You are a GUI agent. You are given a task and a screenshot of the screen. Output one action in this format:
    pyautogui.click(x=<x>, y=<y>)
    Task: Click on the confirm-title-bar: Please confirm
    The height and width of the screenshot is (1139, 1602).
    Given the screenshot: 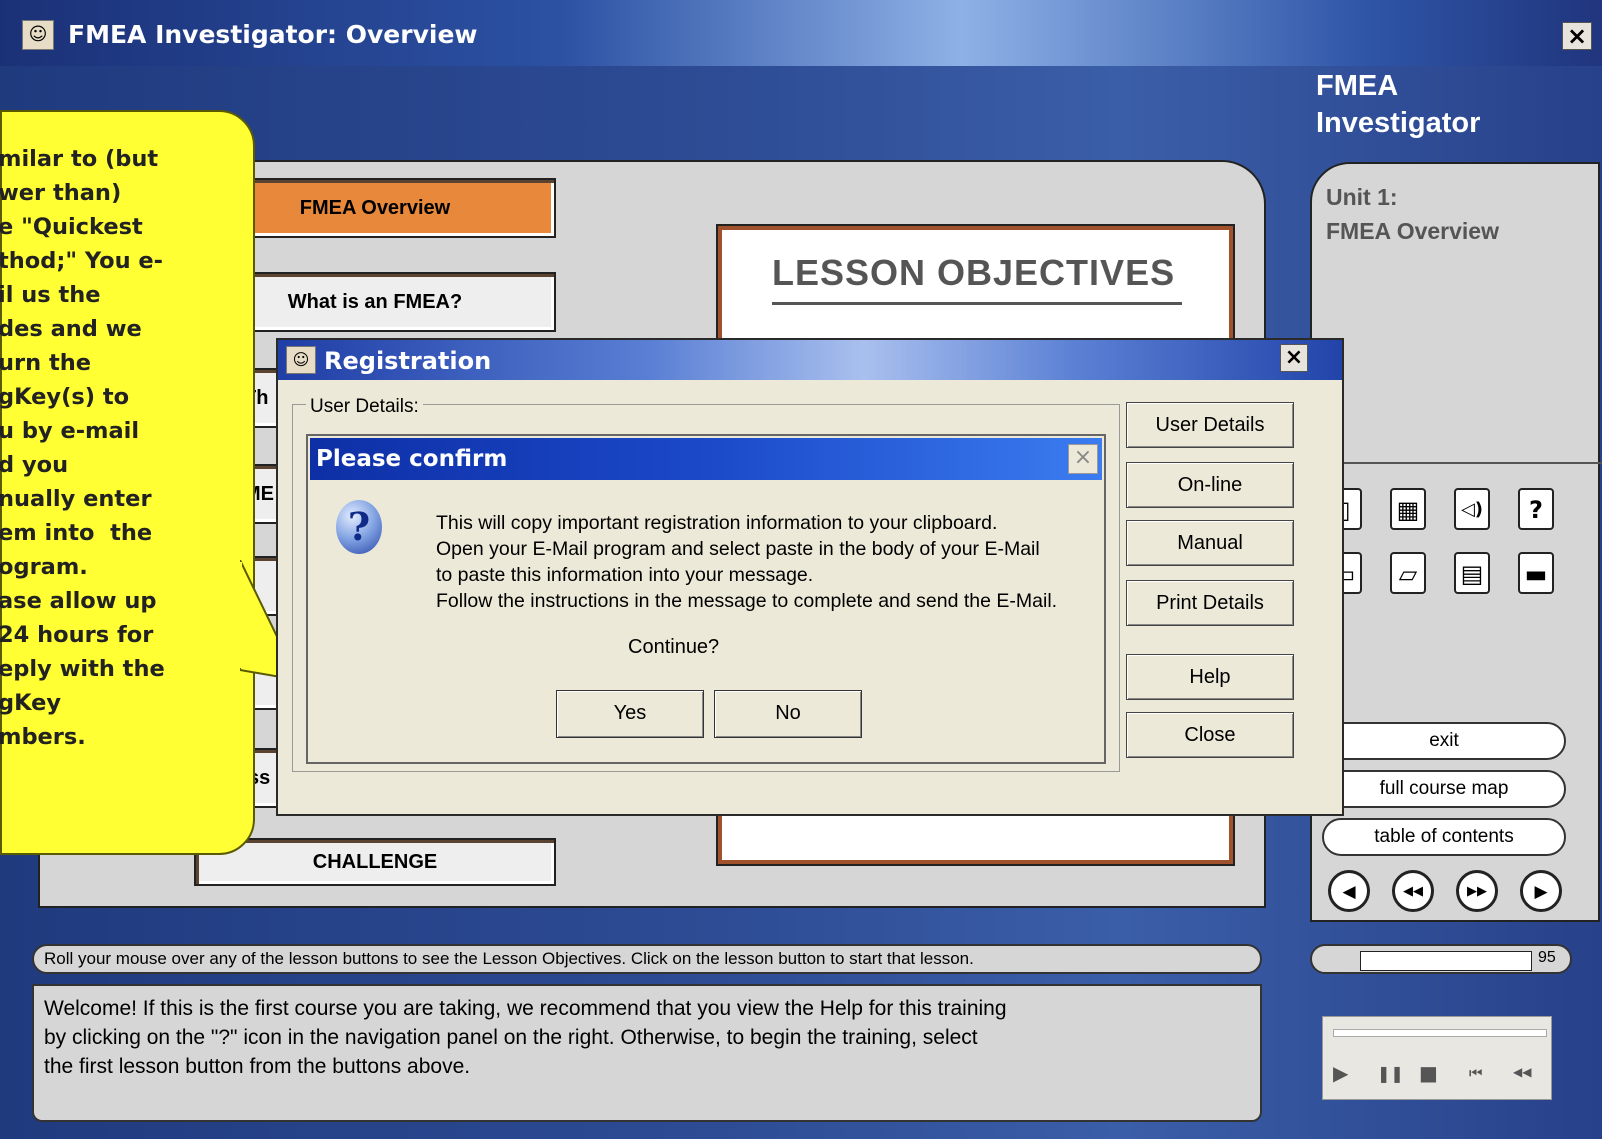 What is the action you would take?
    pyautogui.click(x=706, y=459)
    